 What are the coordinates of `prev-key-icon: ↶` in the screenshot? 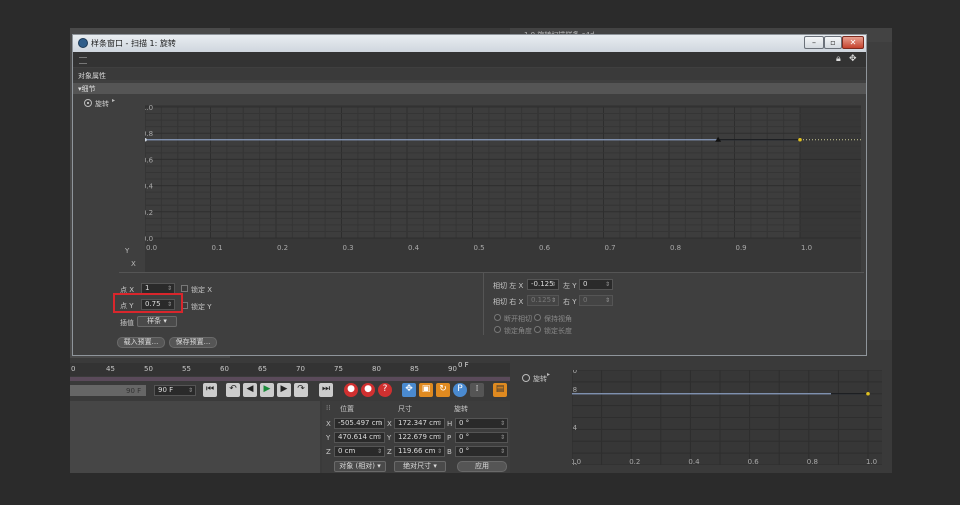 It's located at (233, 390).